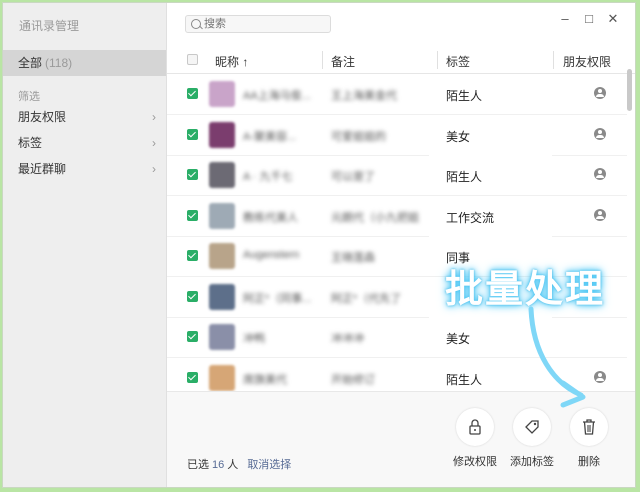  I want to click on contact-nickname: Augenstern, so click(271, 255).